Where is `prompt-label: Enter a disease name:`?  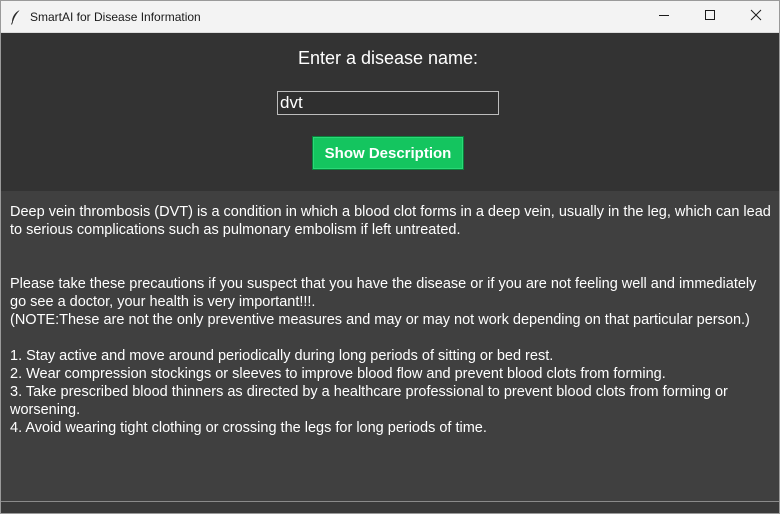 prompt-label: Enter a disease name: is located at coordinates (388, 58).